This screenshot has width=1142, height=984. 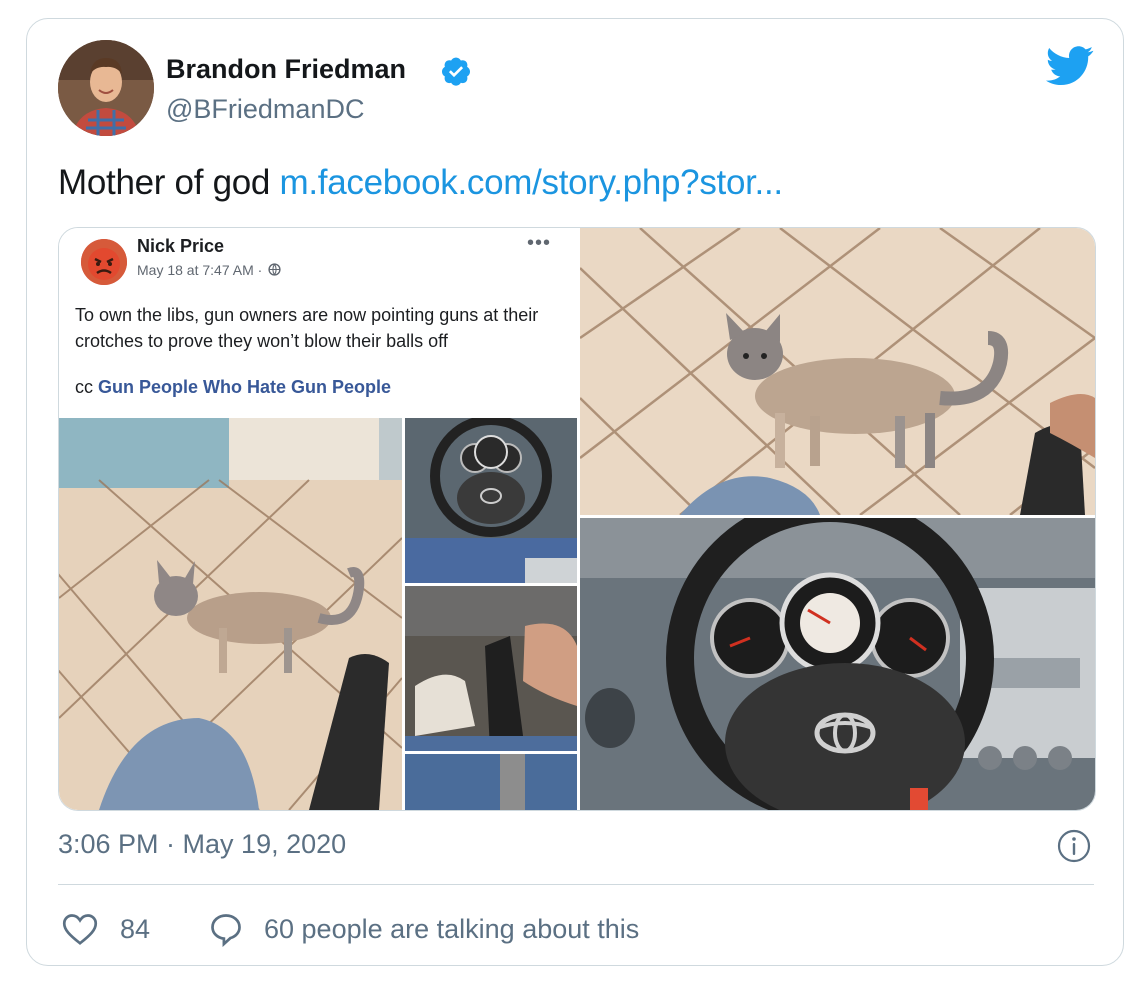 What do you see at coordinates (456, 71) in the screenshot?
I see `verified-badge-icon` at bounding box center [456, 71].